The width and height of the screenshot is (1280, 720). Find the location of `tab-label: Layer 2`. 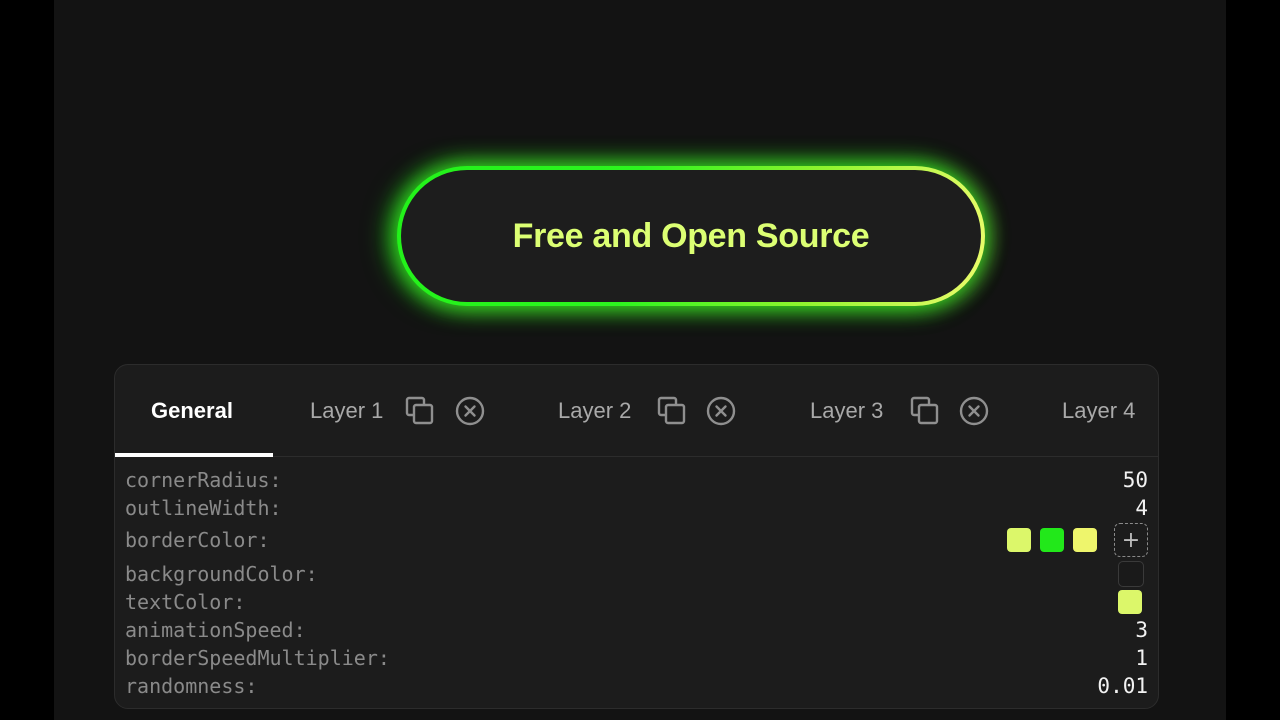

tab-label: Layer 2 is located at coordinates (595, 410).